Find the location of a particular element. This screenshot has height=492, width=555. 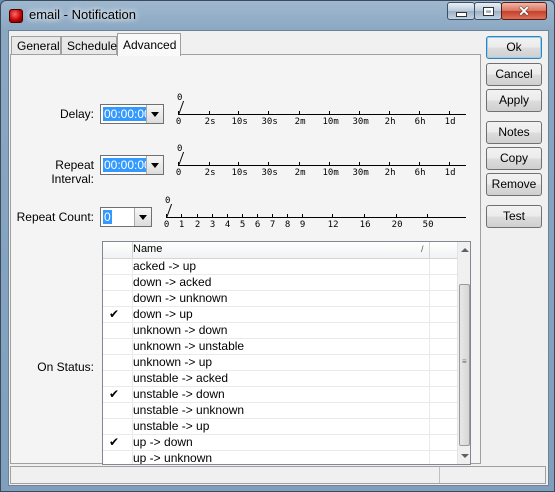

list-item: acked -> up is located at coordinates (280, 267).